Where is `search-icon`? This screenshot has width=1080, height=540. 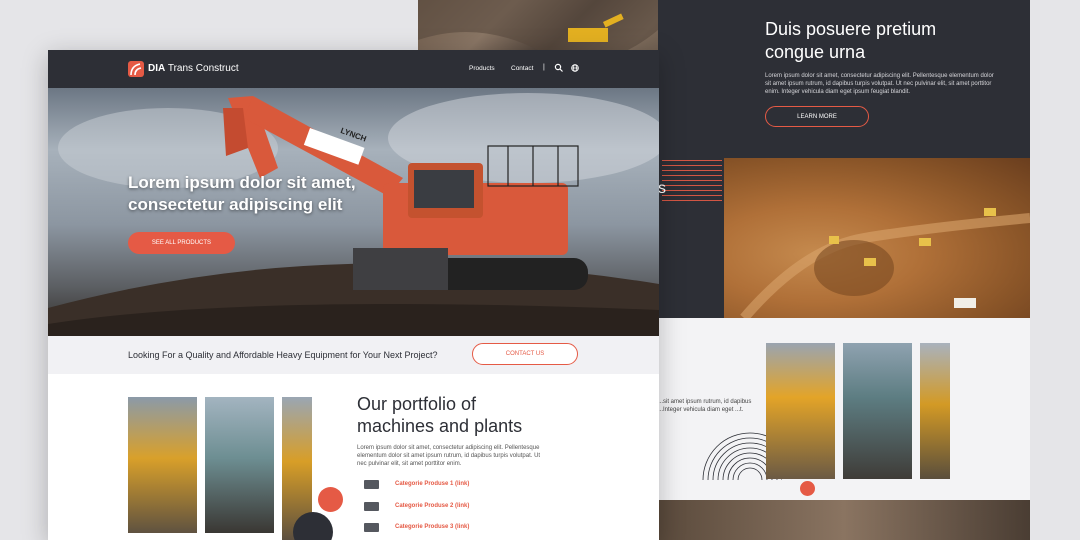 search-icon is located at coordinates (559, 68).